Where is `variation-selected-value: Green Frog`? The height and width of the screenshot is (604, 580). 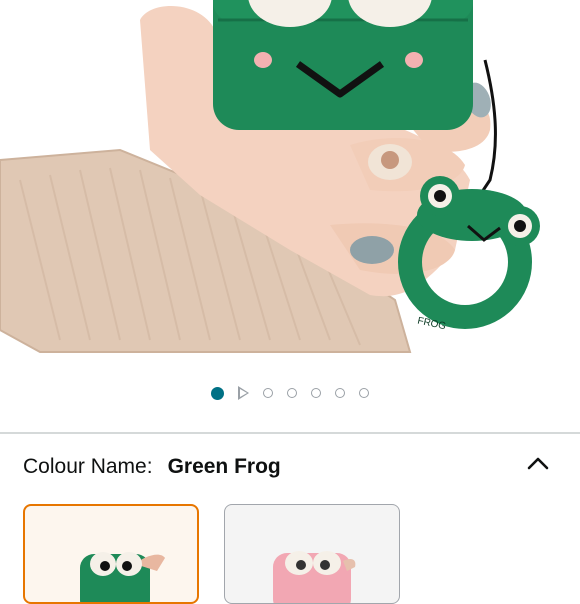
variation-selected-value: Green Frog is located at coordinates (224, 466).